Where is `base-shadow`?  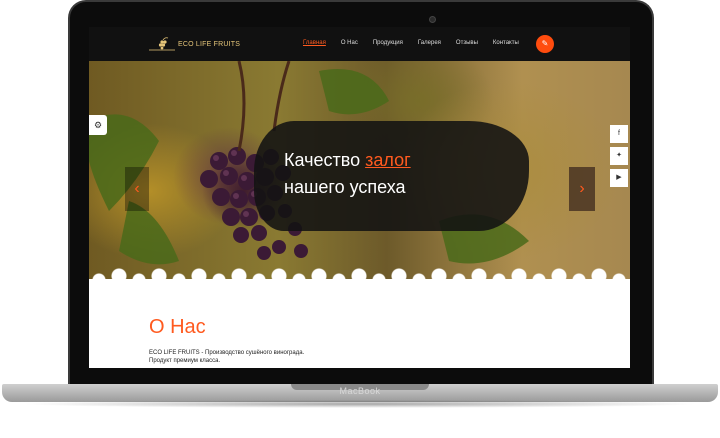 base-shadow is located at coordinates (360, 404).